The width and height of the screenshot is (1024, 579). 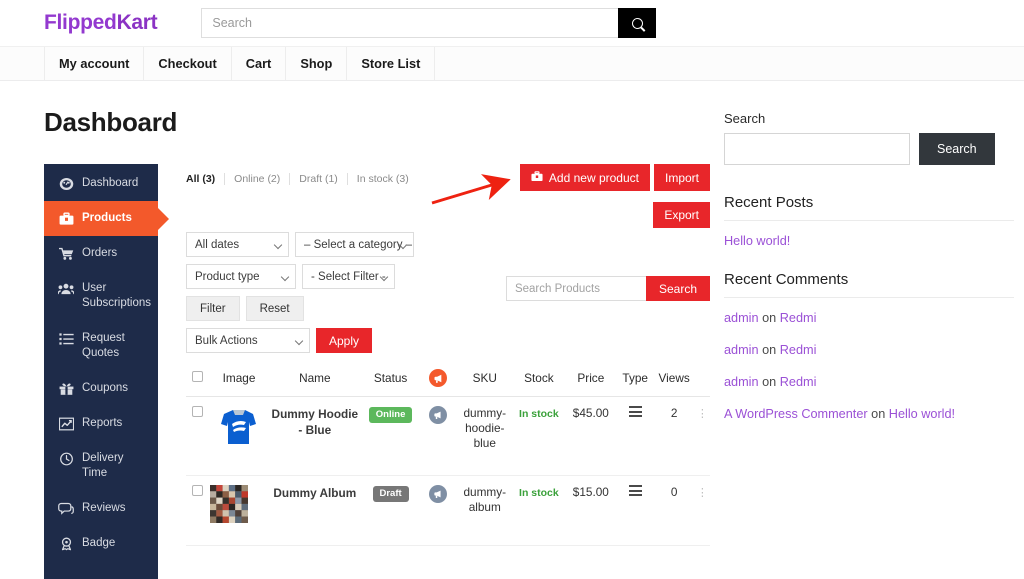 I want to click on header-search-button, so click(x=637, y=23).